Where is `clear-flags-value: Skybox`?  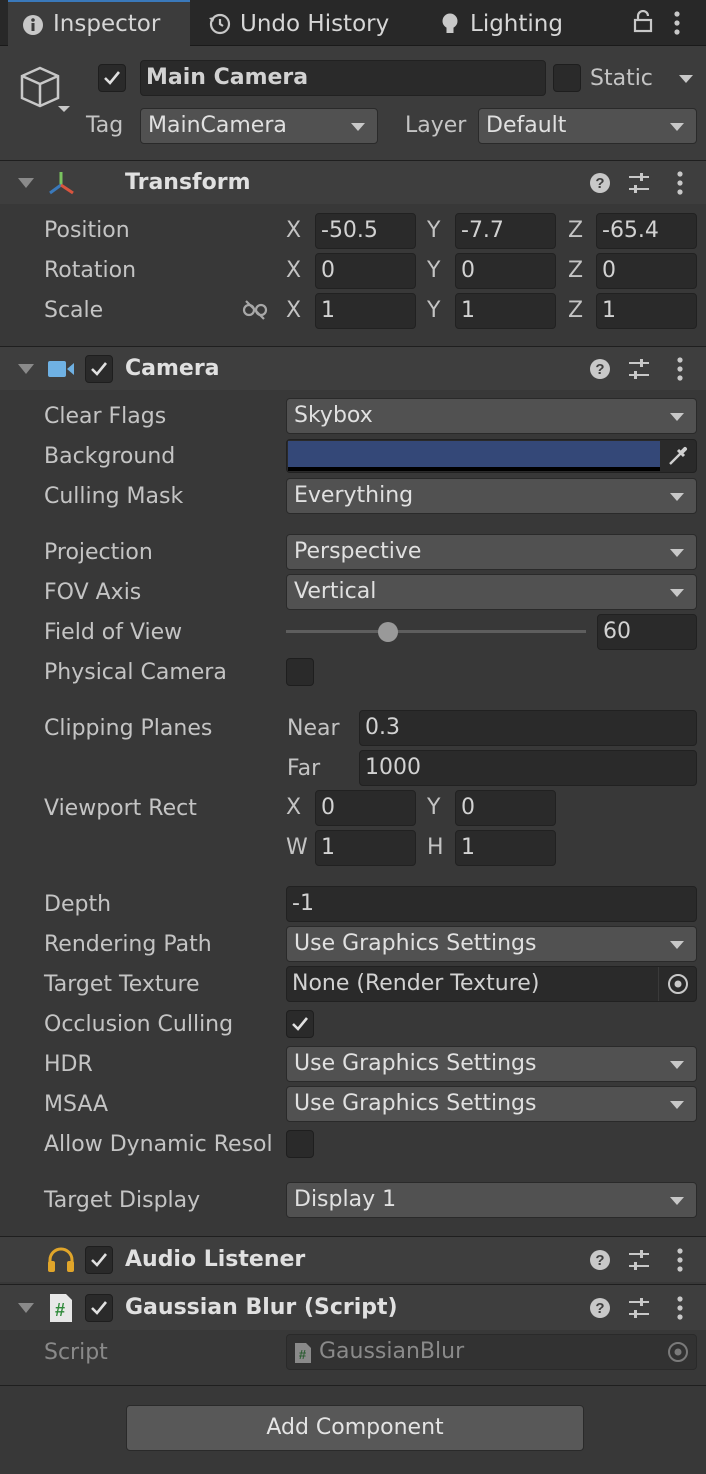
clear-flags-value: Skybox is located at coordinates (333, 415).